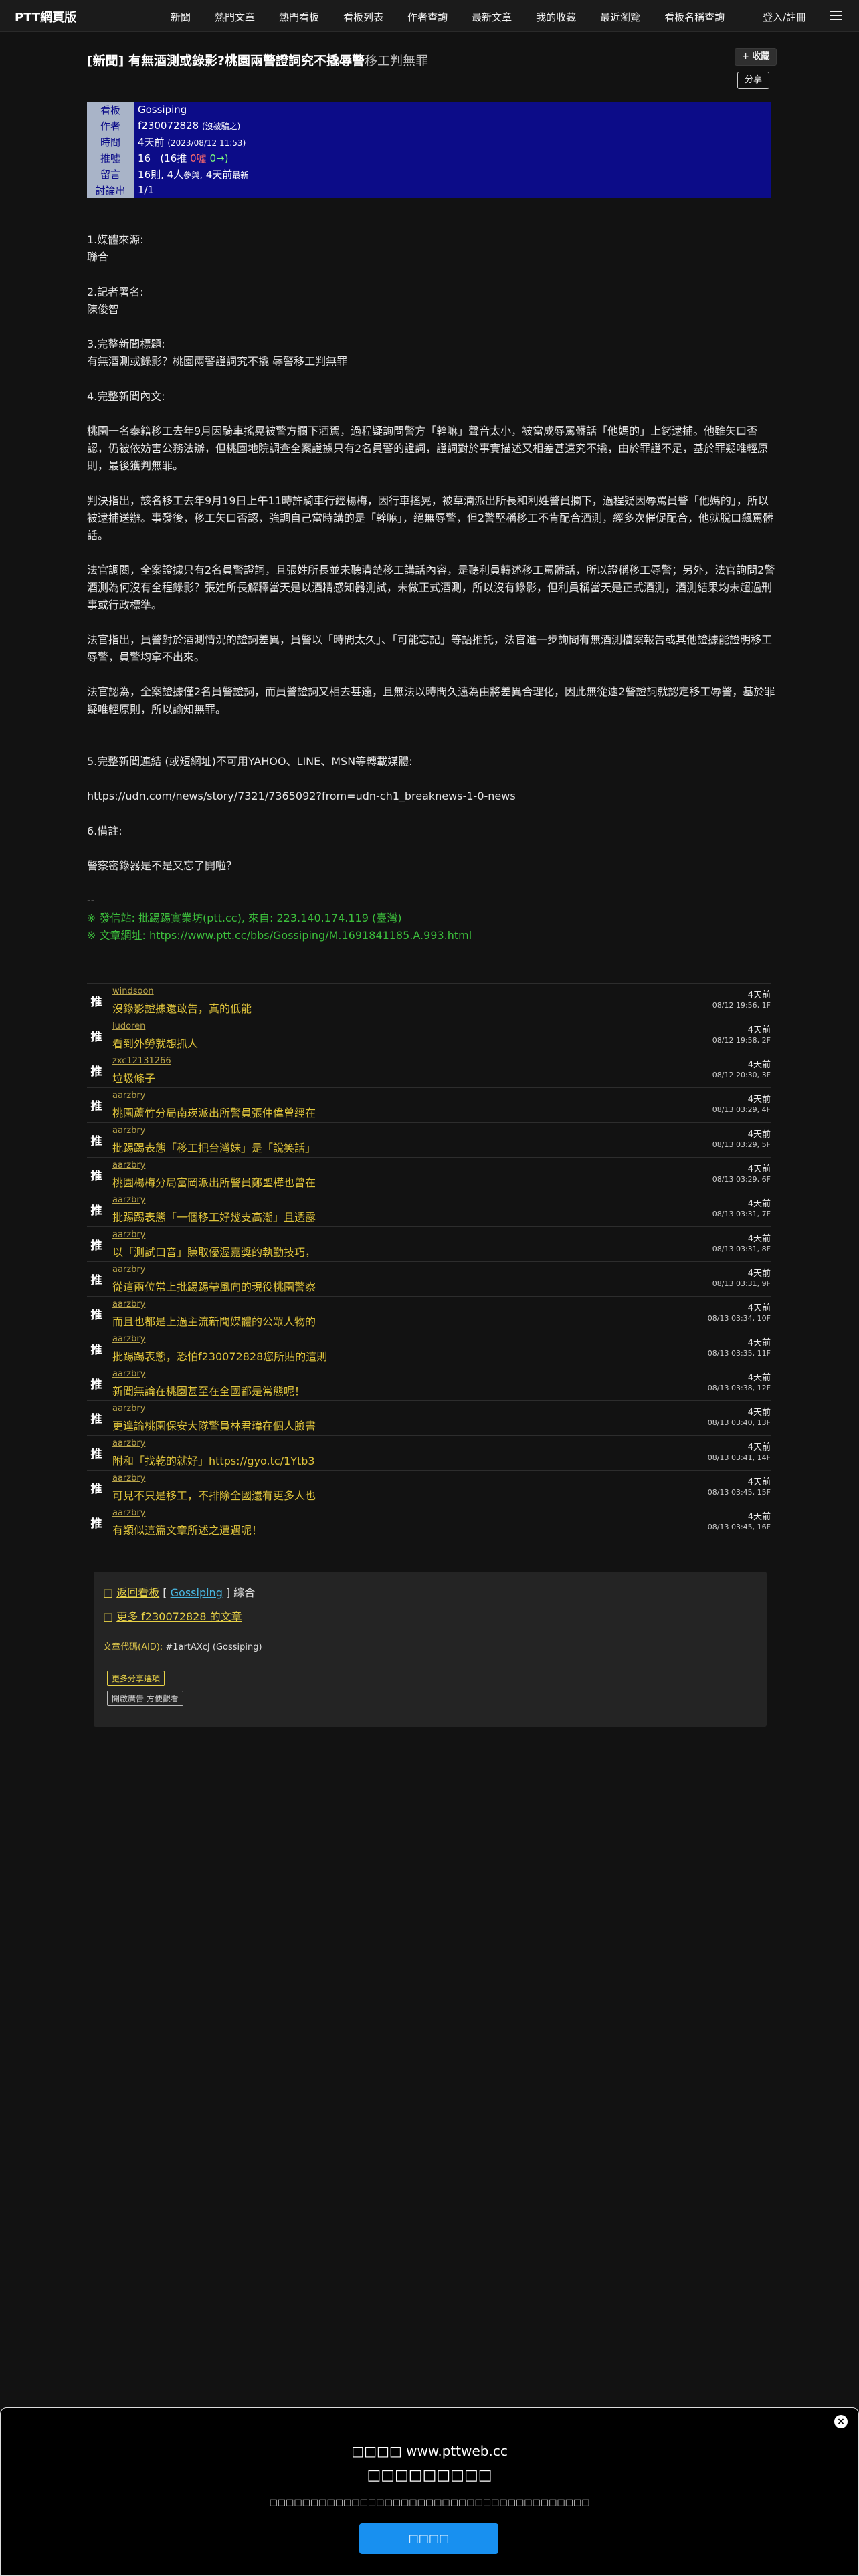 The image size is (859, 2576). What do you see at coordinates (620, 17) in the screenshot?
I see `nav-recent: 最近瀏覽` at bounding box center [620, 17].